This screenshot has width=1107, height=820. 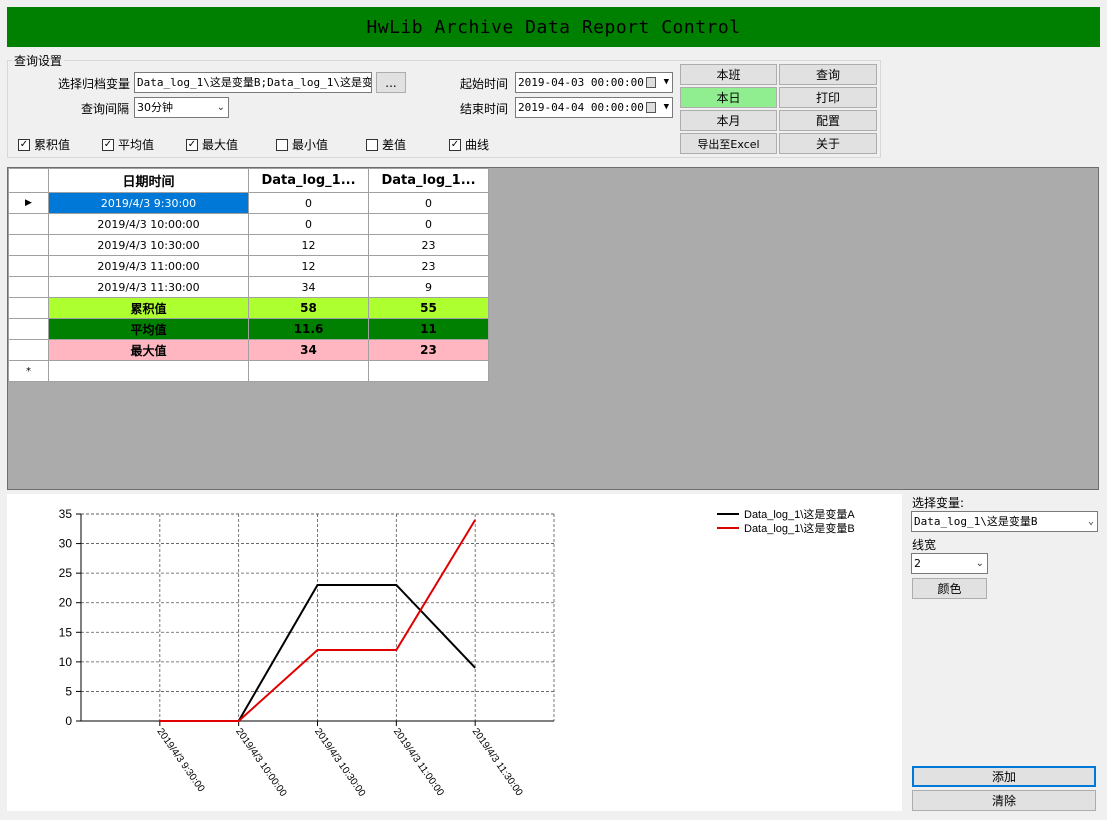 I want to click on variable-label: 选择归档变量, so click(x=94, y=84).